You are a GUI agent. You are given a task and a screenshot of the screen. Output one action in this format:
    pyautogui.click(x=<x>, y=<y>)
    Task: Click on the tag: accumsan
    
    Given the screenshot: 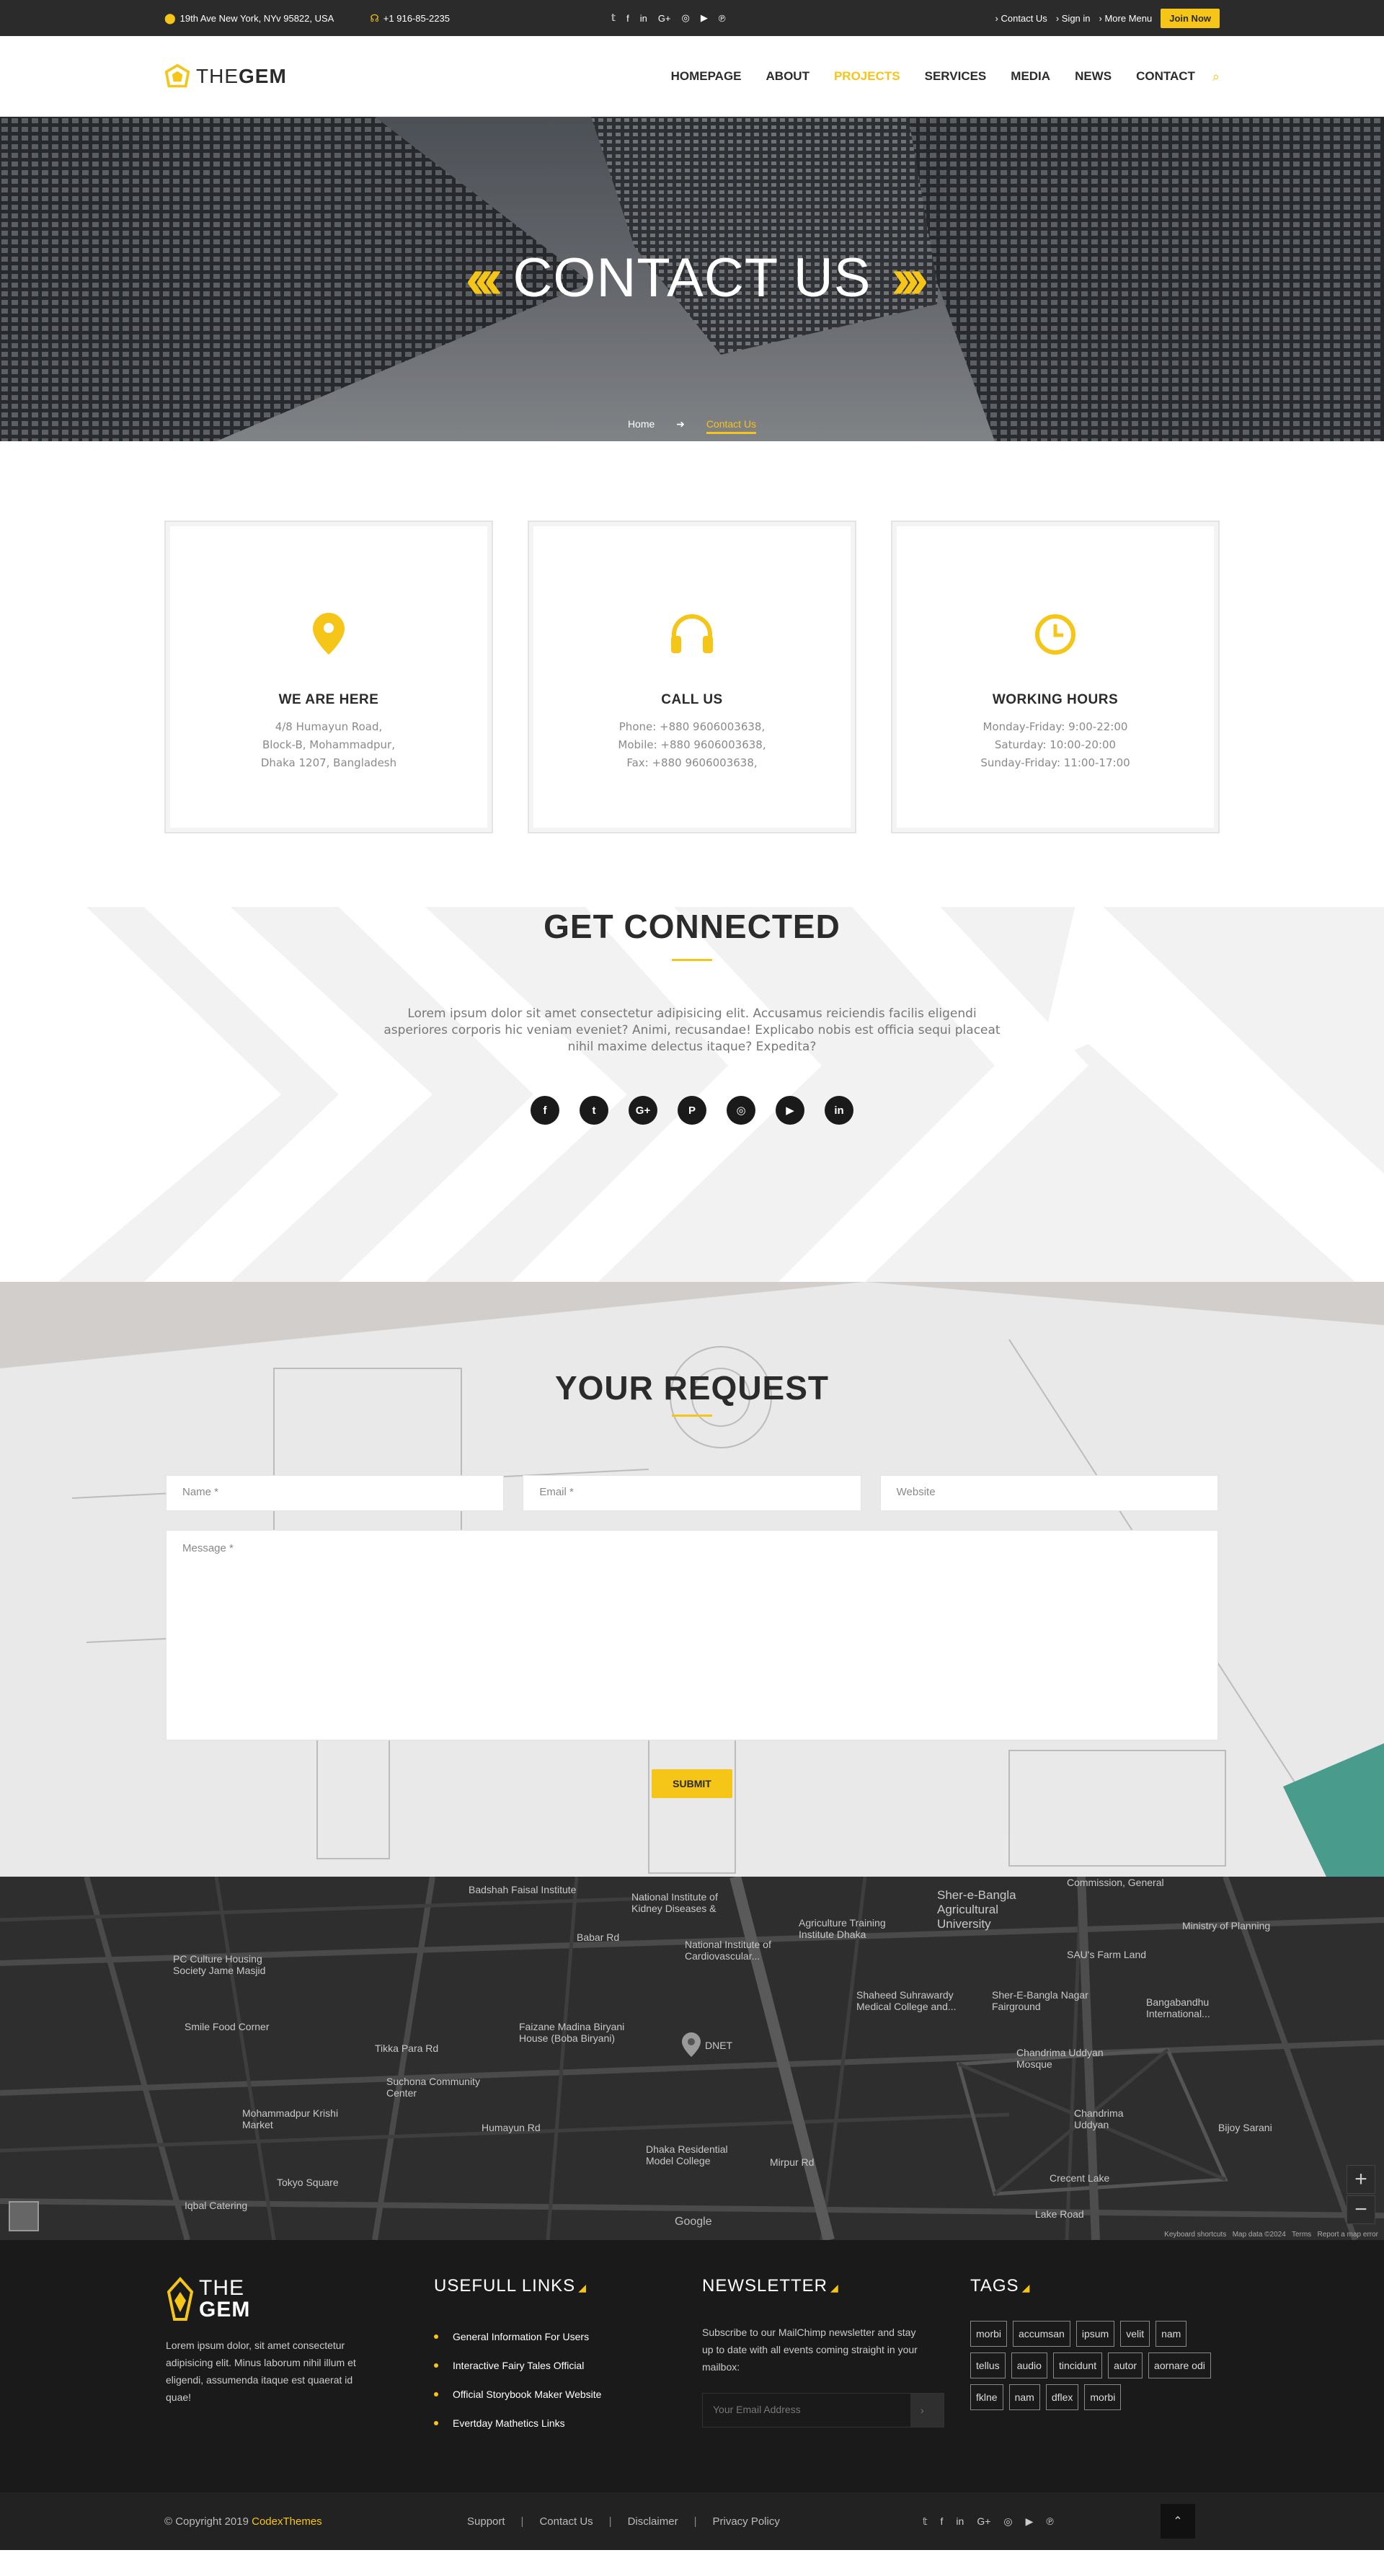 What is the action you would take?
    pyautogui.click(x=1041, y=2334)
    